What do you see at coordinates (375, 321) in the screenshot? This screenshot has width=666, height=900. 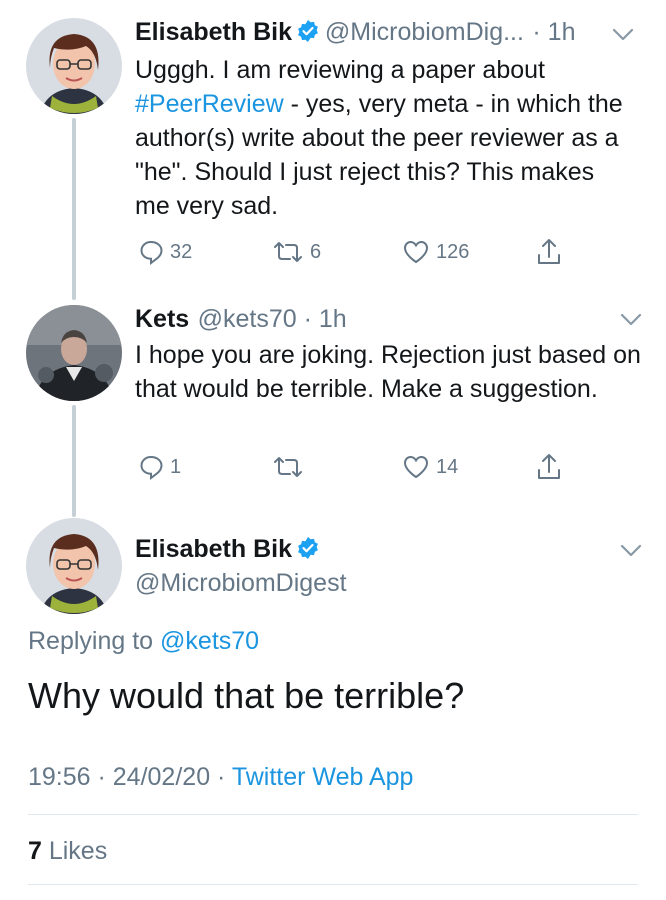 I see `tweet2-header: Kets @kets70 · 1h` at bounding box center [375, 321].